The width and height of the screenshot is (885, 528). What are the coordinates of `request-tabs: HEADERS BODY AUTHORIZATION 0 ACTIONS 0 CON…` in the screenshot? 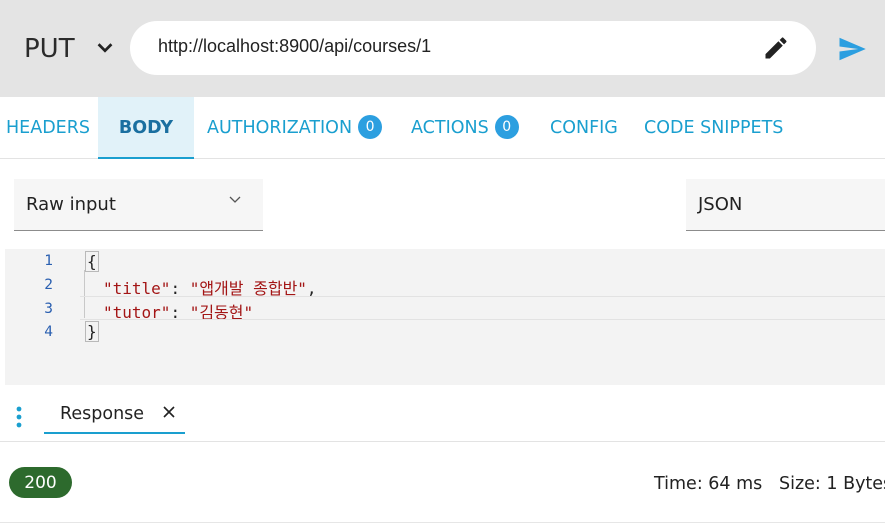 It's located at (442, 128).